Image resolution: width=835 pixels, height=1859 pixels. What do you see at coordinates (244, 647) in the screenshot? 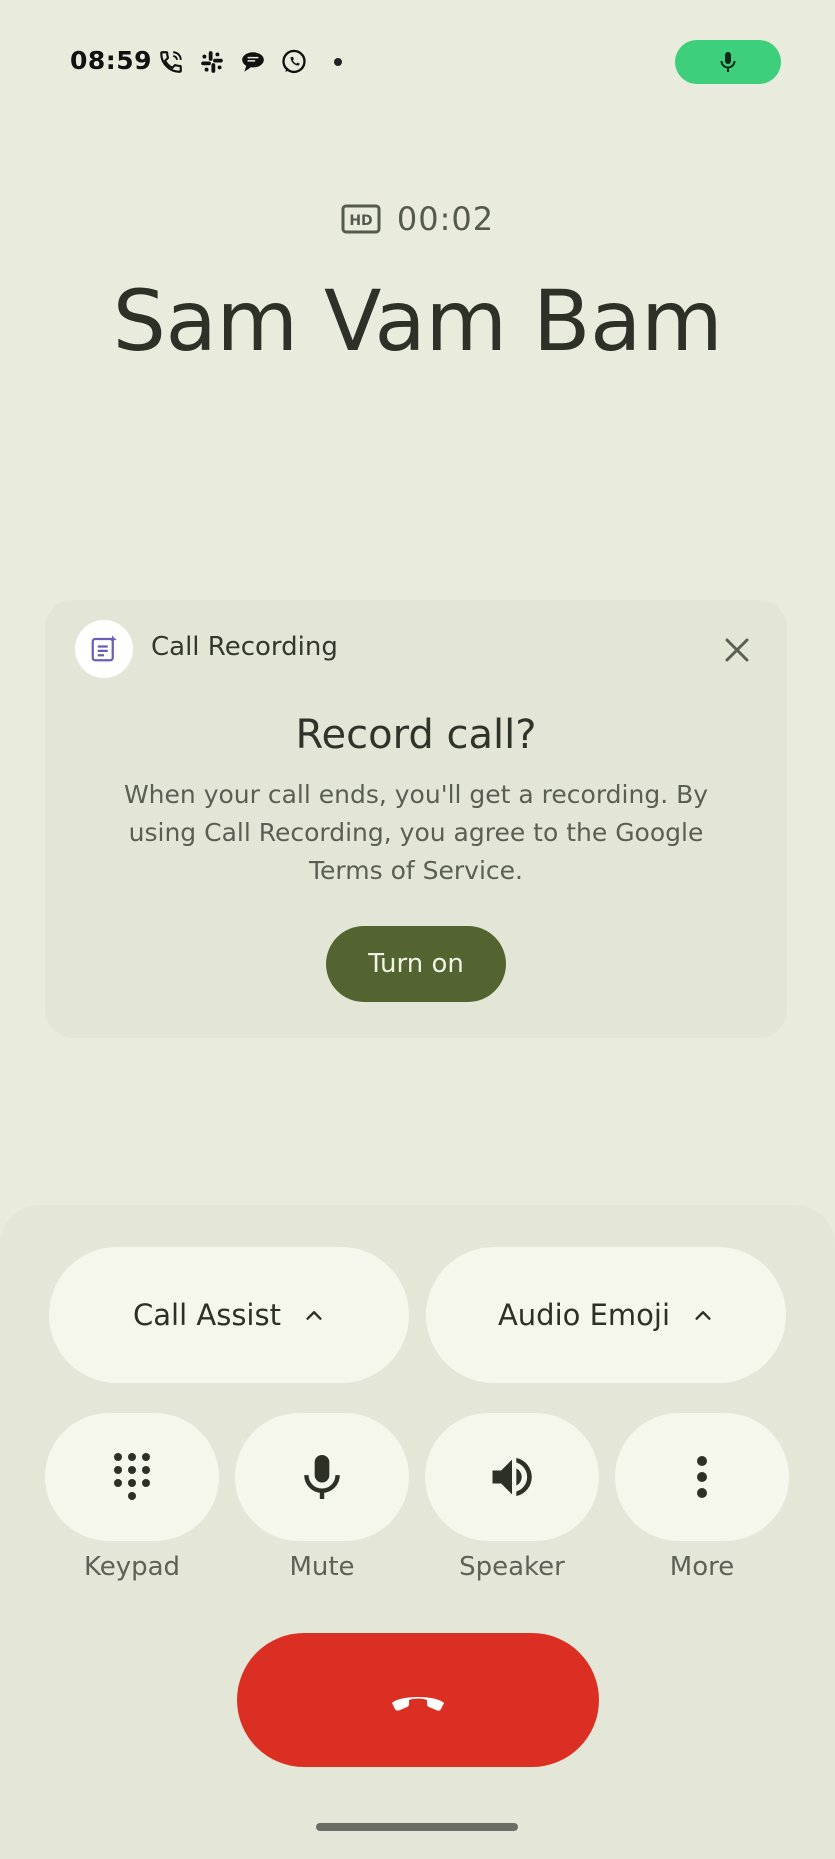
I see `call-recording-label: Call Recording` at bounding box center [244, 647].